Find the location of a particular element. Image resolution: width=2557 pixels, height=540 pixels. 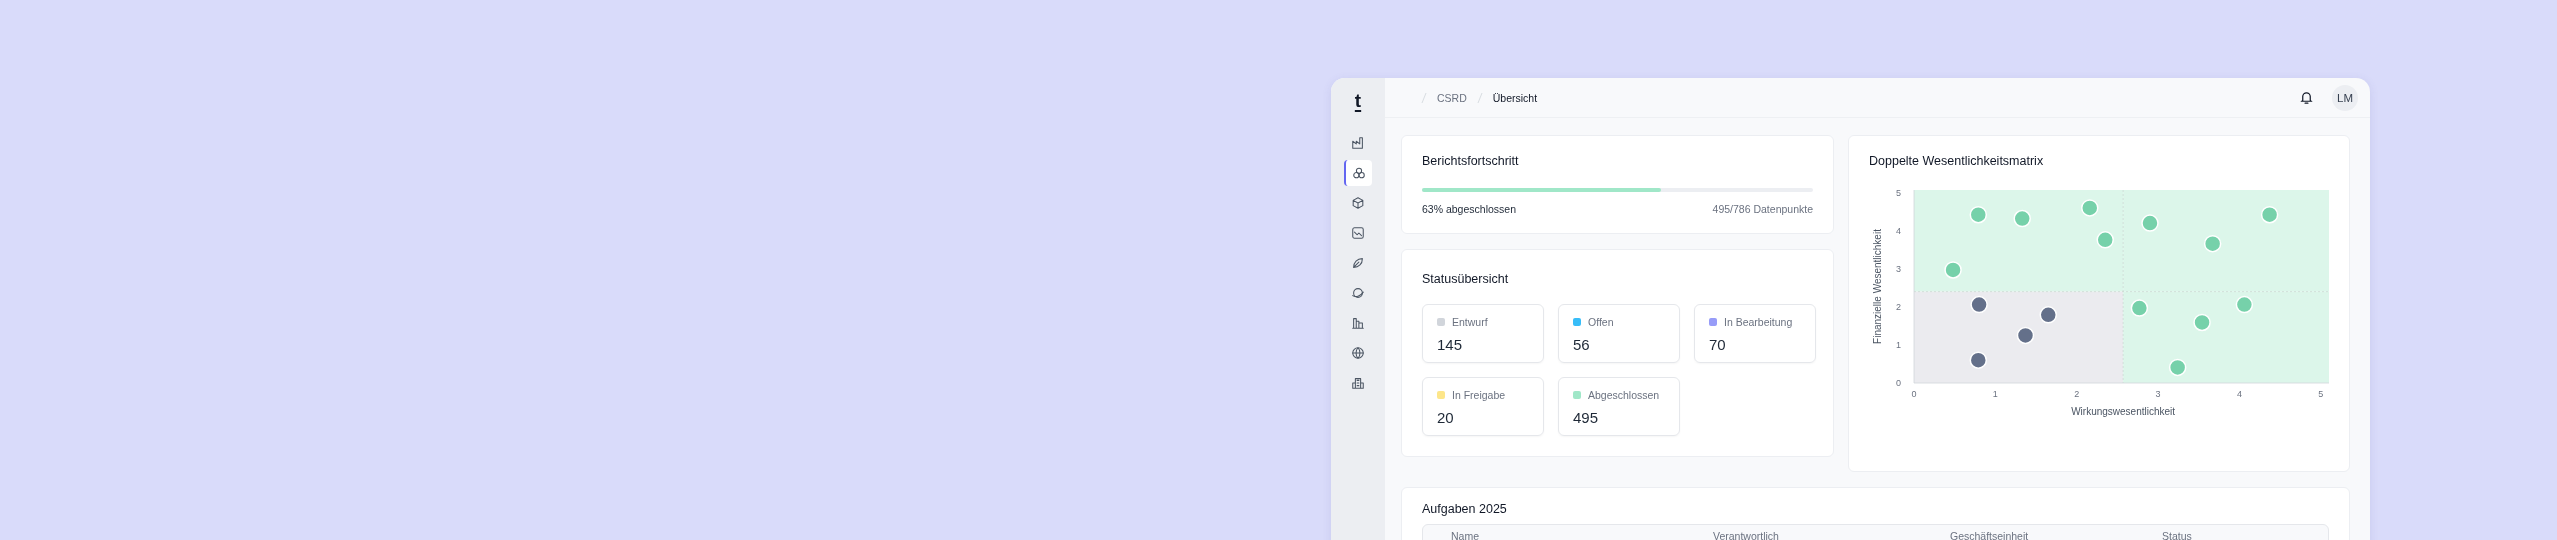

column-header: Name is located at coordinates (1582, 535).